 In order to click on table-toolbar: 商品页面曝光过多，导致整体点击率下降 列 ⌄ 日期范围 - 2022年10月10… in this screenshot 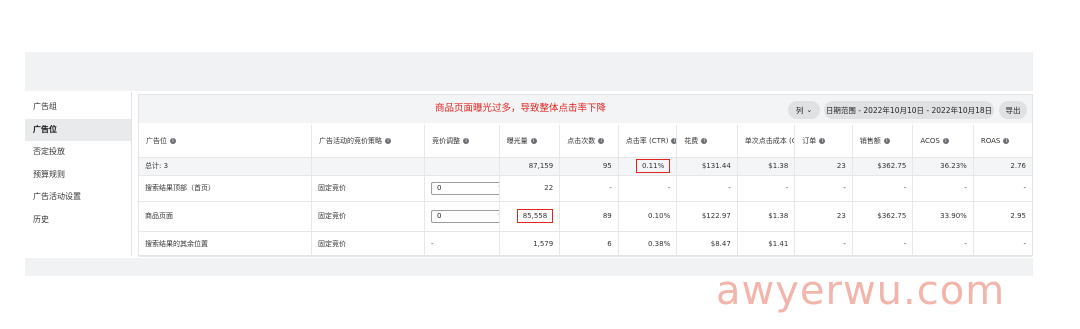, I will do `click(585, 109)`.